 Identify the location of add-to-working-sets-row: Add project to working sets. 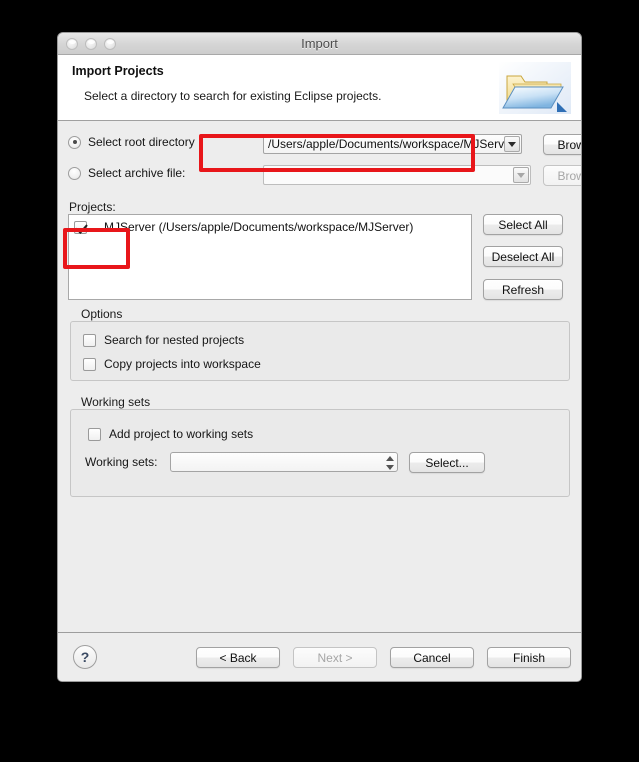
(170, 434).